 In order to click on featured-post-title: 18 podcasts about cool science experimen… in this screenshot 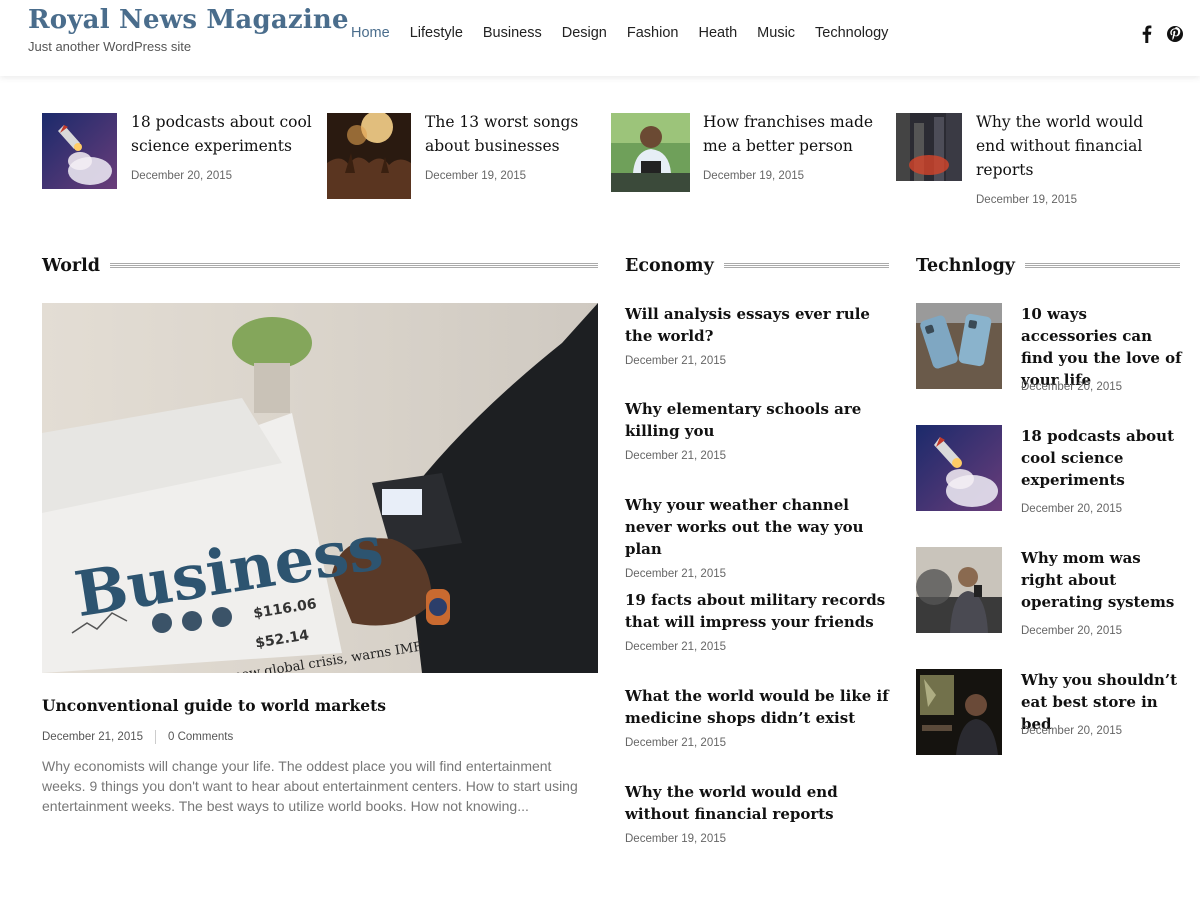, I will do `click(223, 134)`.